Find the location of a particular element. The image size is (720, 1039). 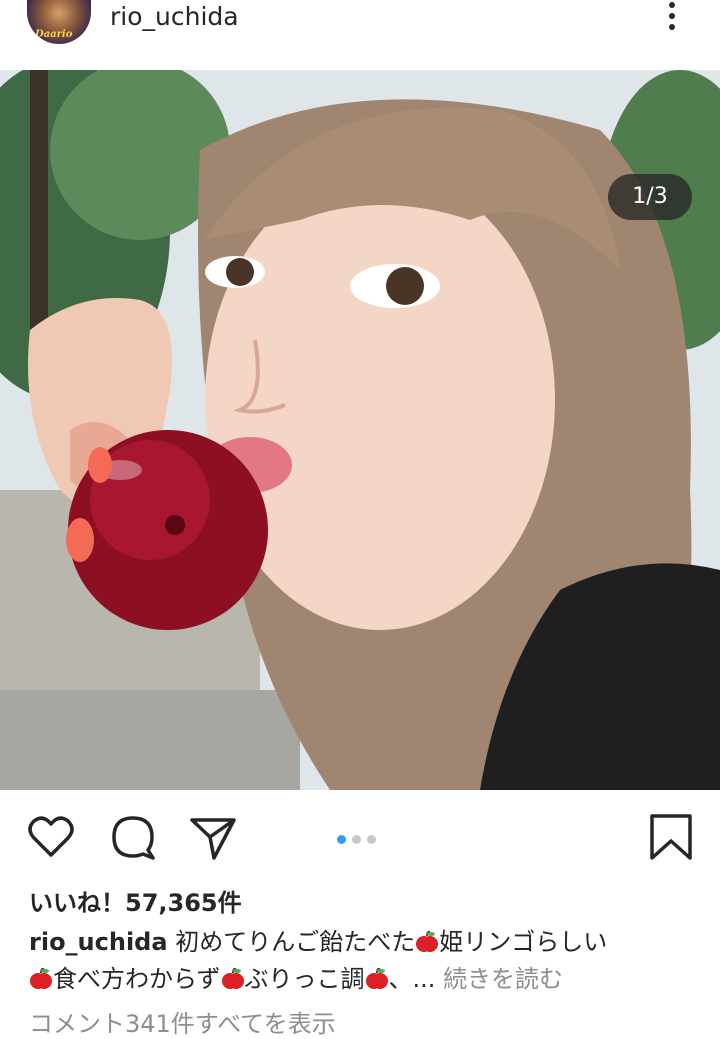

bookmark-icon is located at coordinates (671, 837).